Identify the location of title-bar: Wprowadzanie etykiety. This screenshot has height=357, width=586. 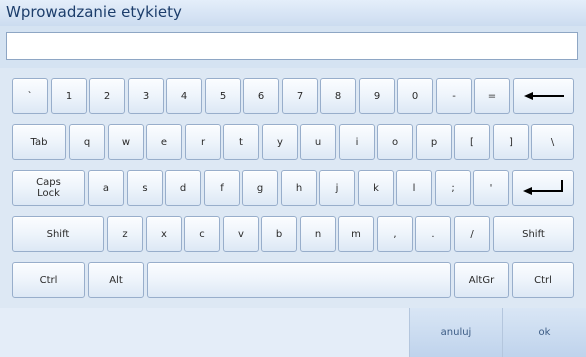
(293, 13).